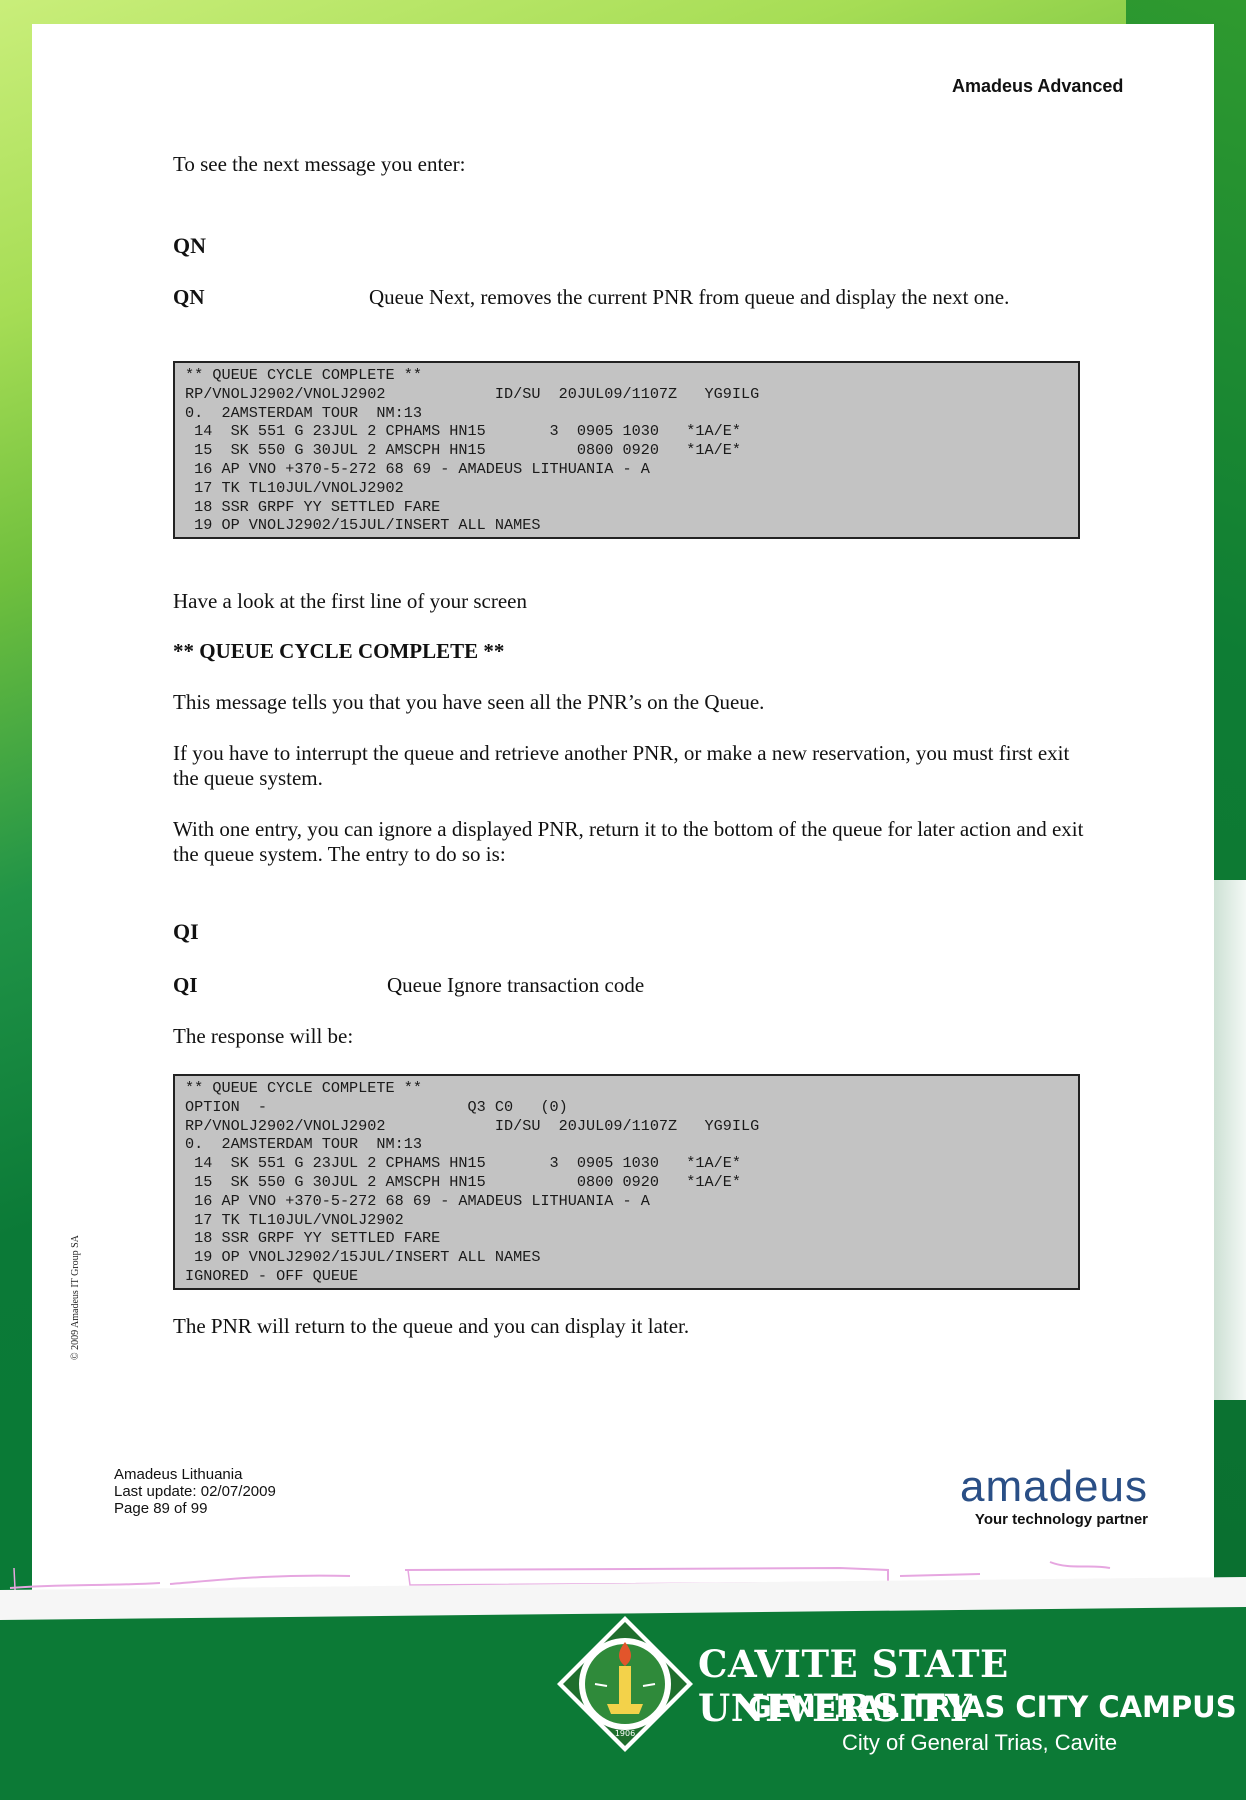  I want to click on campus-location: City of General Trias, Cavite, so click(980, 1742).